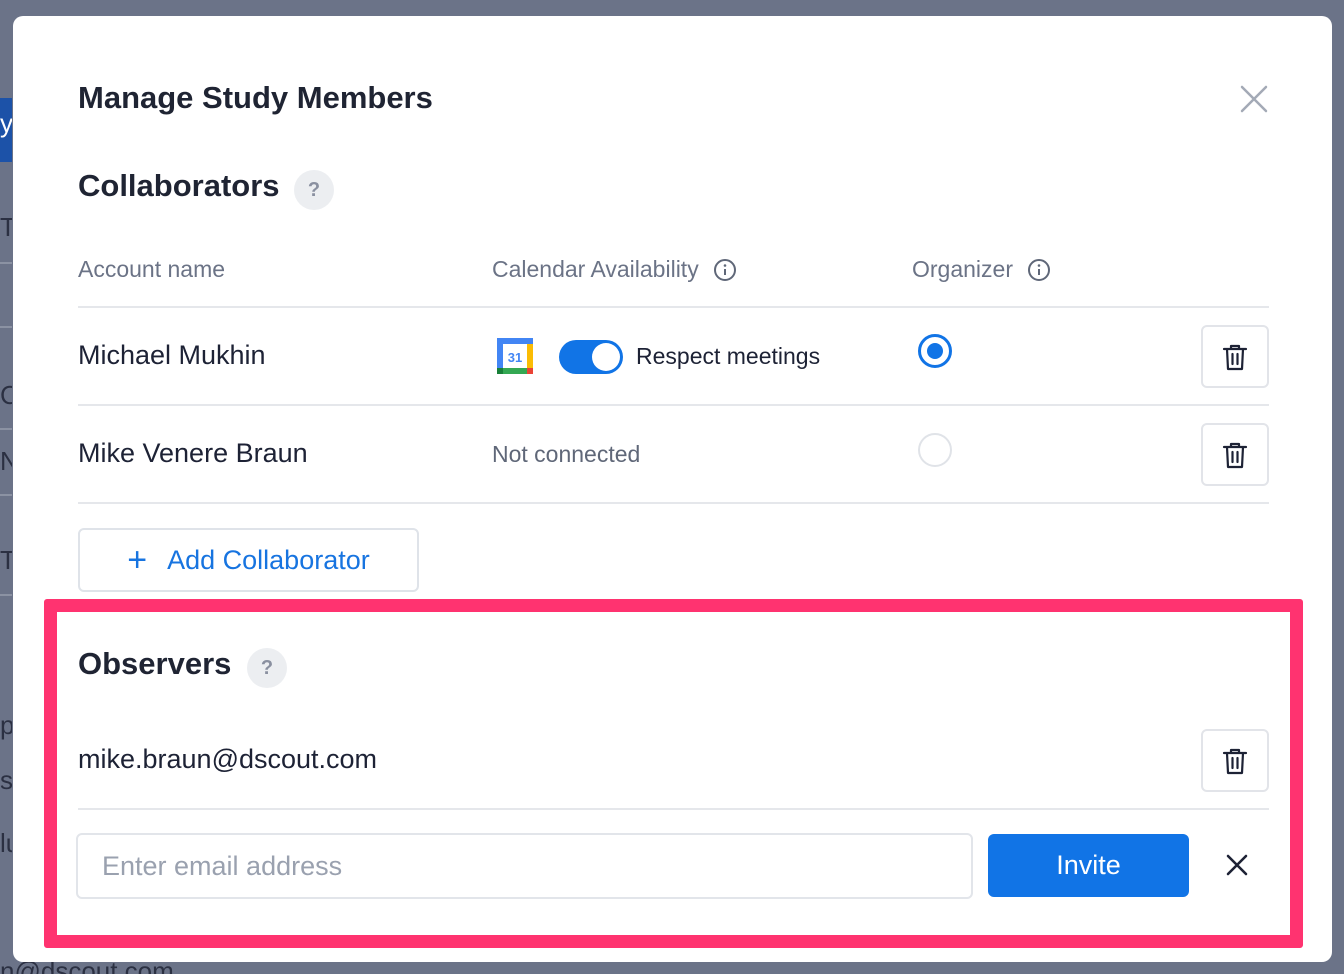 The image size is (1344, 974). Describe the element at coordinates (314, 190) in the screenshot. I see `collaborators-help-icon: ?` at that location.